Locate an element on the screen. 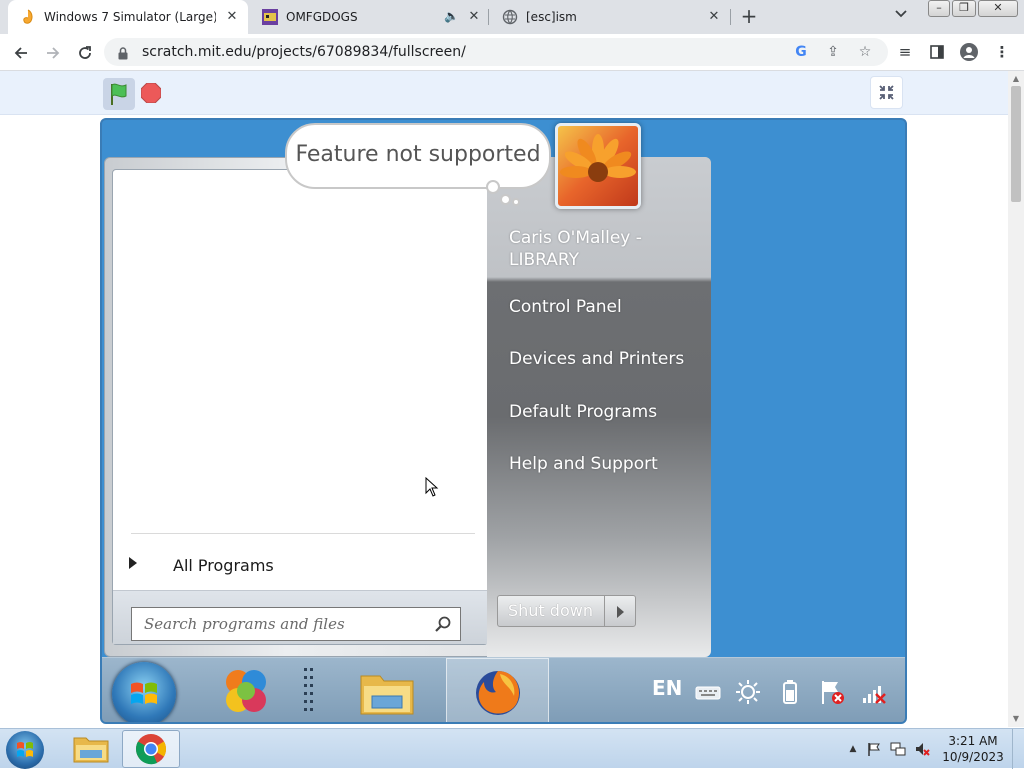 The width and height of the screenshot is (1024, 773). scratch-icon is located at coordinates (28, 17).